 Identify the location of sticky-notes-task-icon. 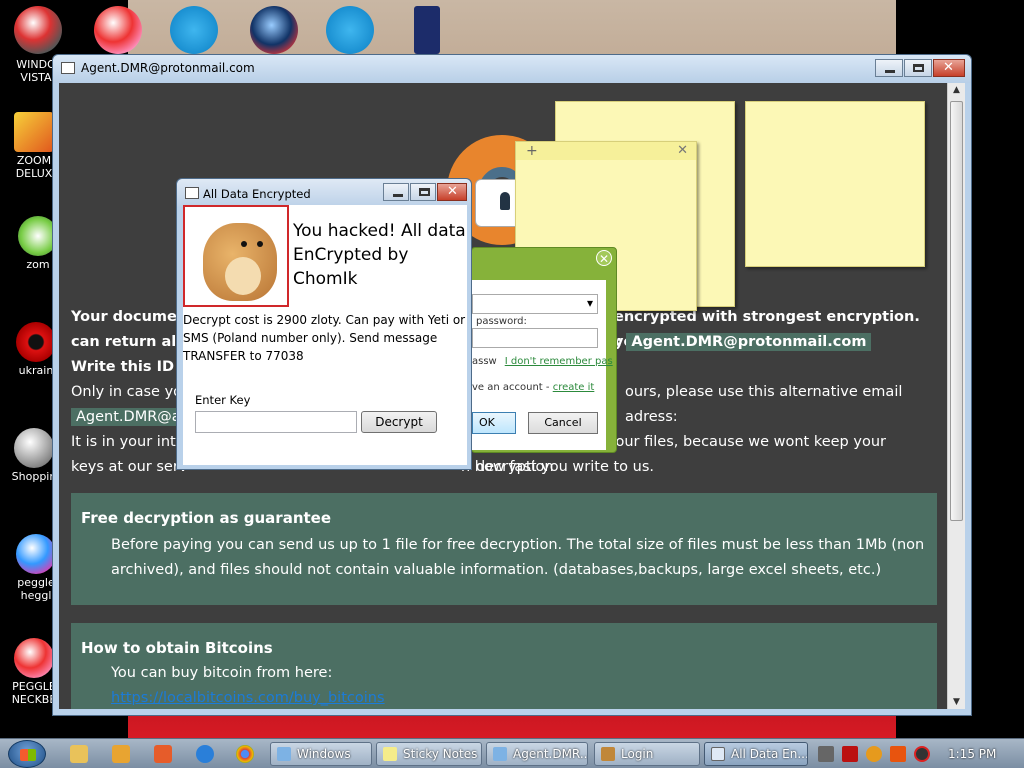
(390, 754).